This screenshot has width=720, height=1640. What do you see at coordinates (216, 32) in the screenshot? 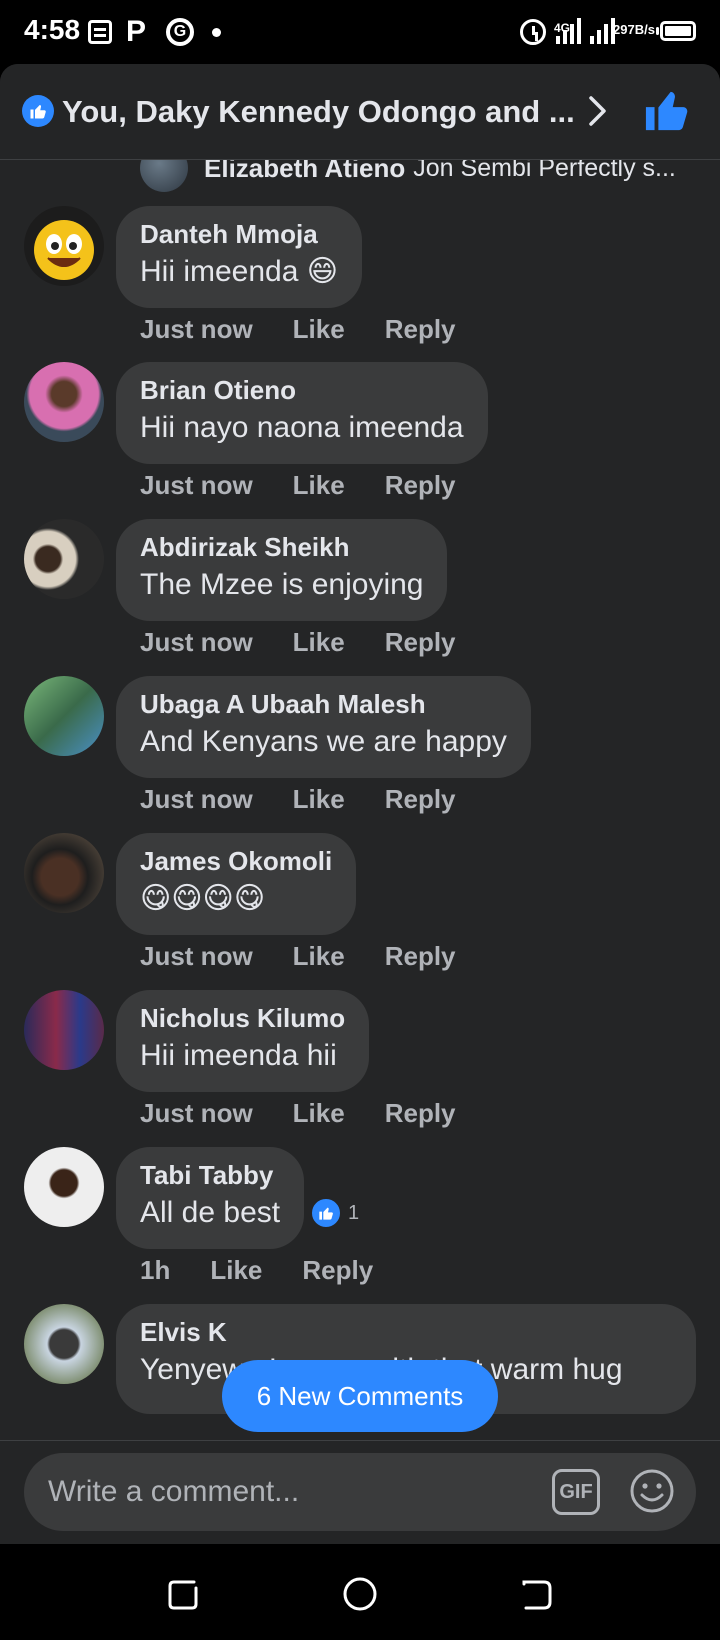
I see `more-notifications-dot-icon` at bounding box center [216, 32].